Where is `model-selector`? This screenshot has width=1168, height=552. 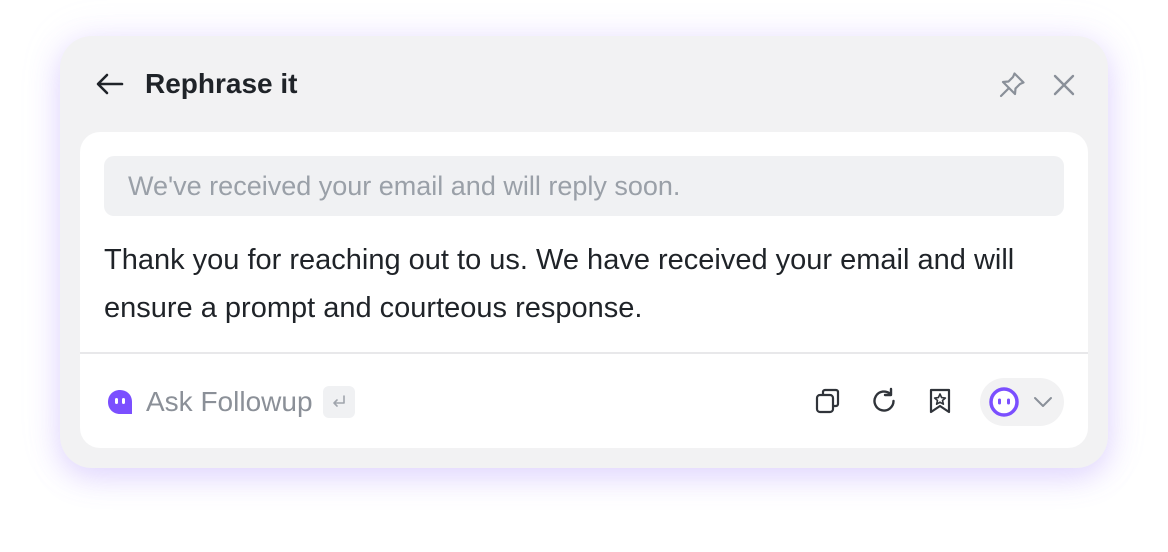
model-selector is located at coordinates (1022, 402).